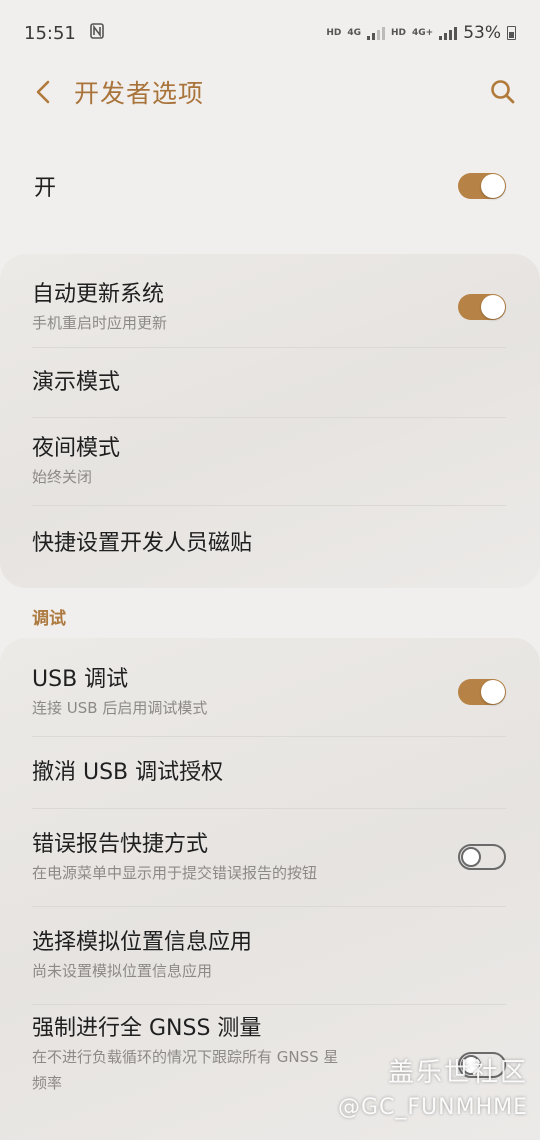 Image resolution: width=540 pixels, height=1140 pixels. What do you see at coordinates (334, 32) in the screenshot?
I see `hd-label-1: HD` at bounding box center [334, 32].